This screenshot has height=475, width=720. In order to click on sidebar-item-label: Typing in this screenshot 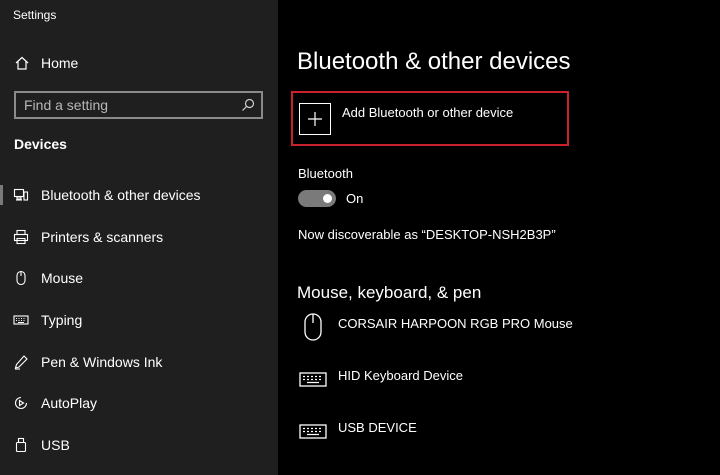, I will do `click(62, 319)`.